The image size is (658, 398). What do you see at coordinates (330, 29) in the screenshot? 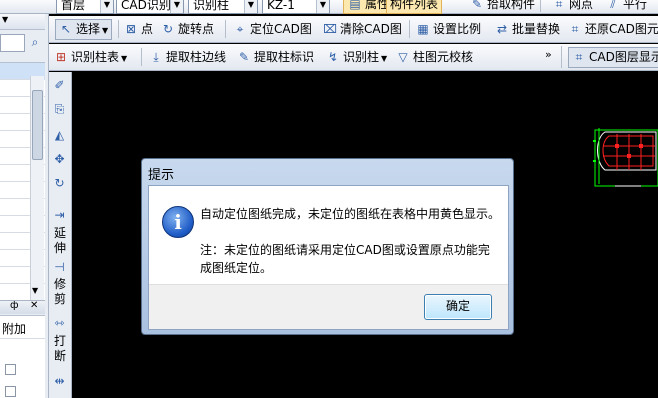
I see `clear-icon: ⌧` at bounding box center [330, 29].